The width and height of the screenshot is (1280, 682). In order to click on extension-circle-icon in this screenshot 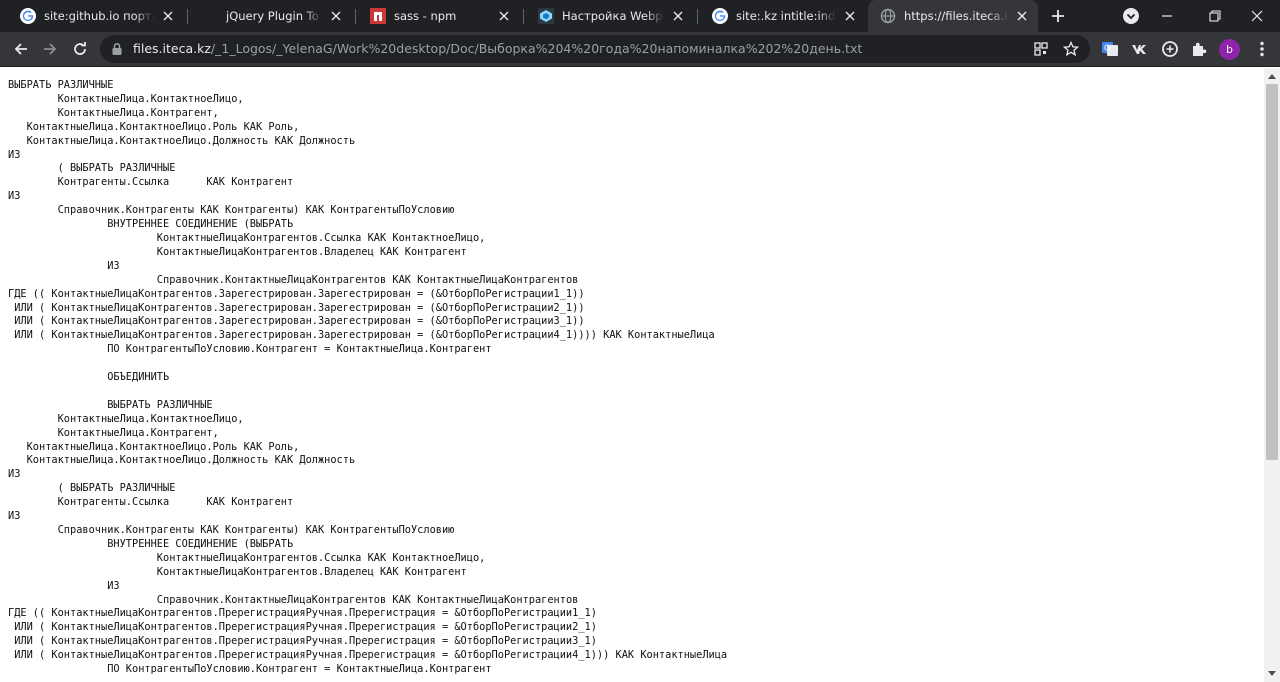, I will do `click(1170, 49)`.